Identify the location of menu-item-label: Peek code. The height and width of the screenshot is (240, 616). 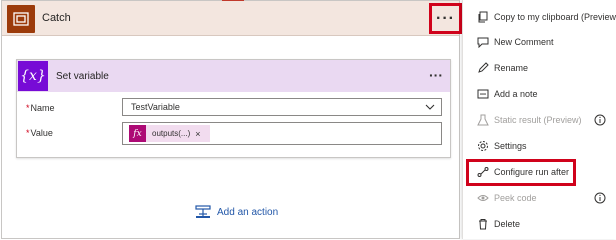
(515, 198).